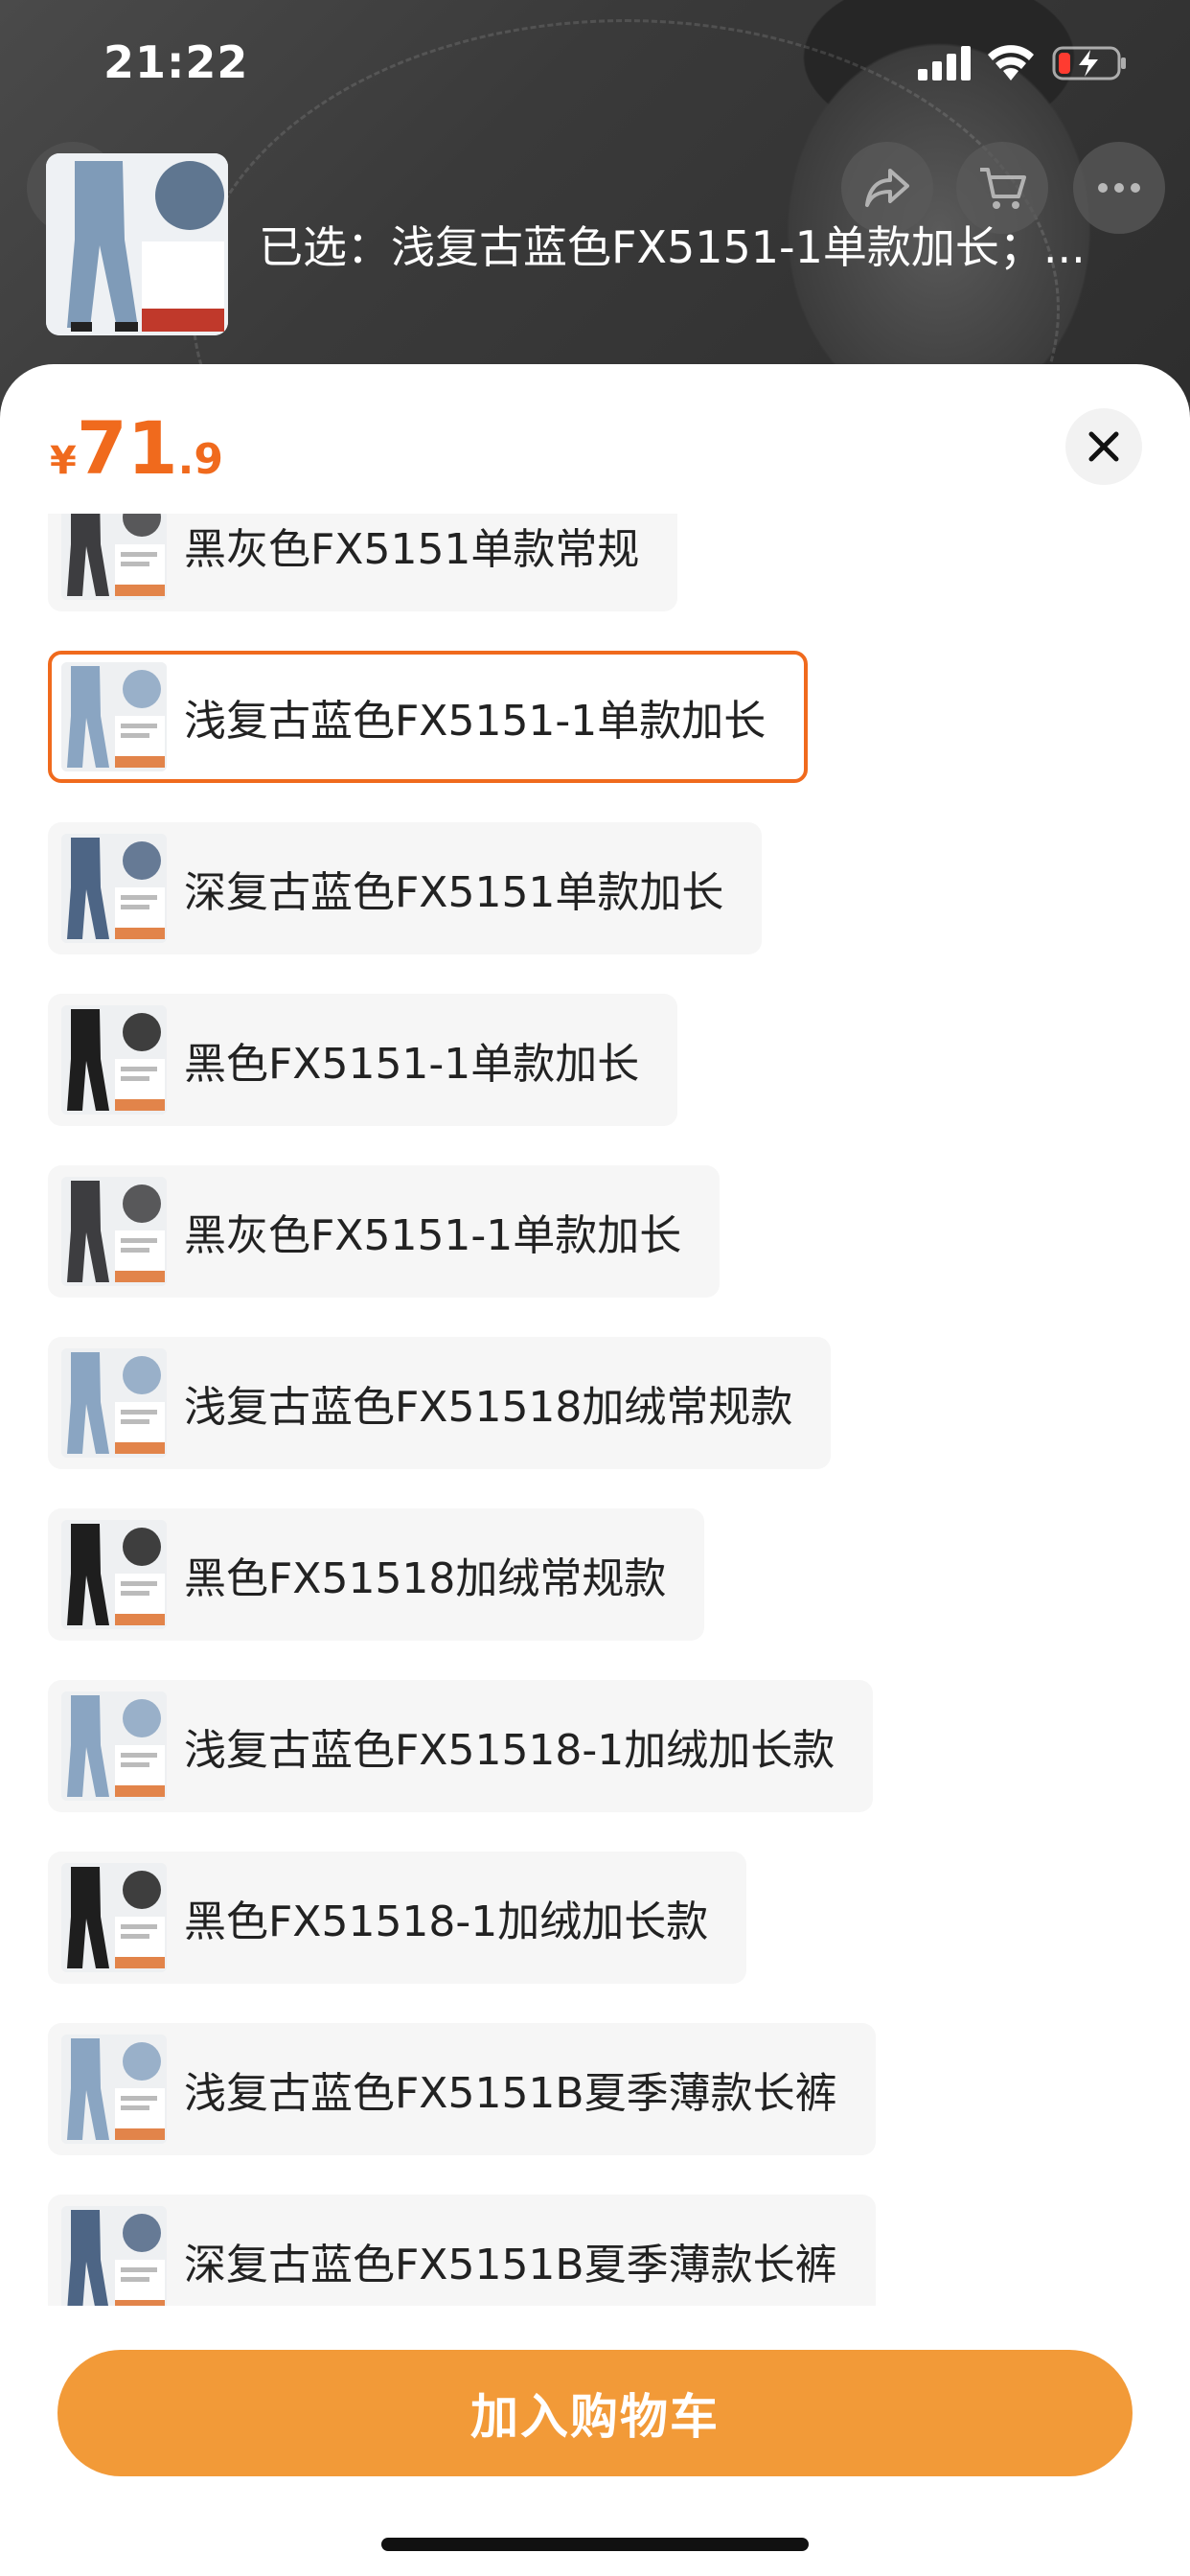 The height and width of the screenshot is (2576, 1190). I want to click on variant-option: 黑灰色FX5151单款常规, so click(363, 562).